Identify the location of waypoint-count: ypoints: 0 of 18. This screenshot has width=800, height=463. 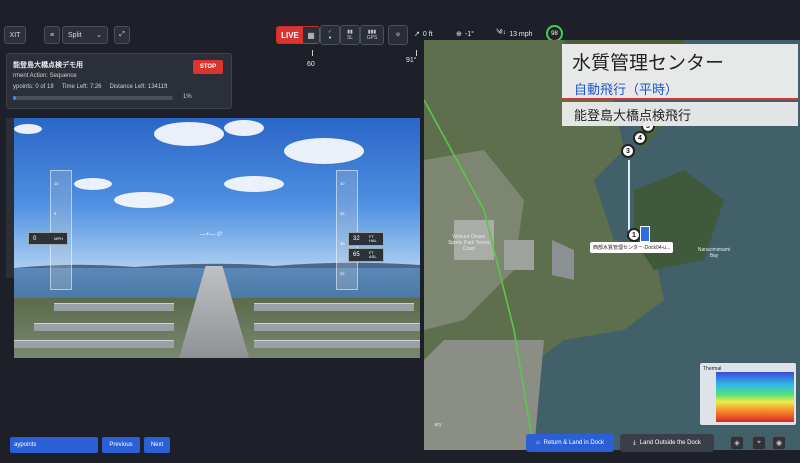
(33, 87).